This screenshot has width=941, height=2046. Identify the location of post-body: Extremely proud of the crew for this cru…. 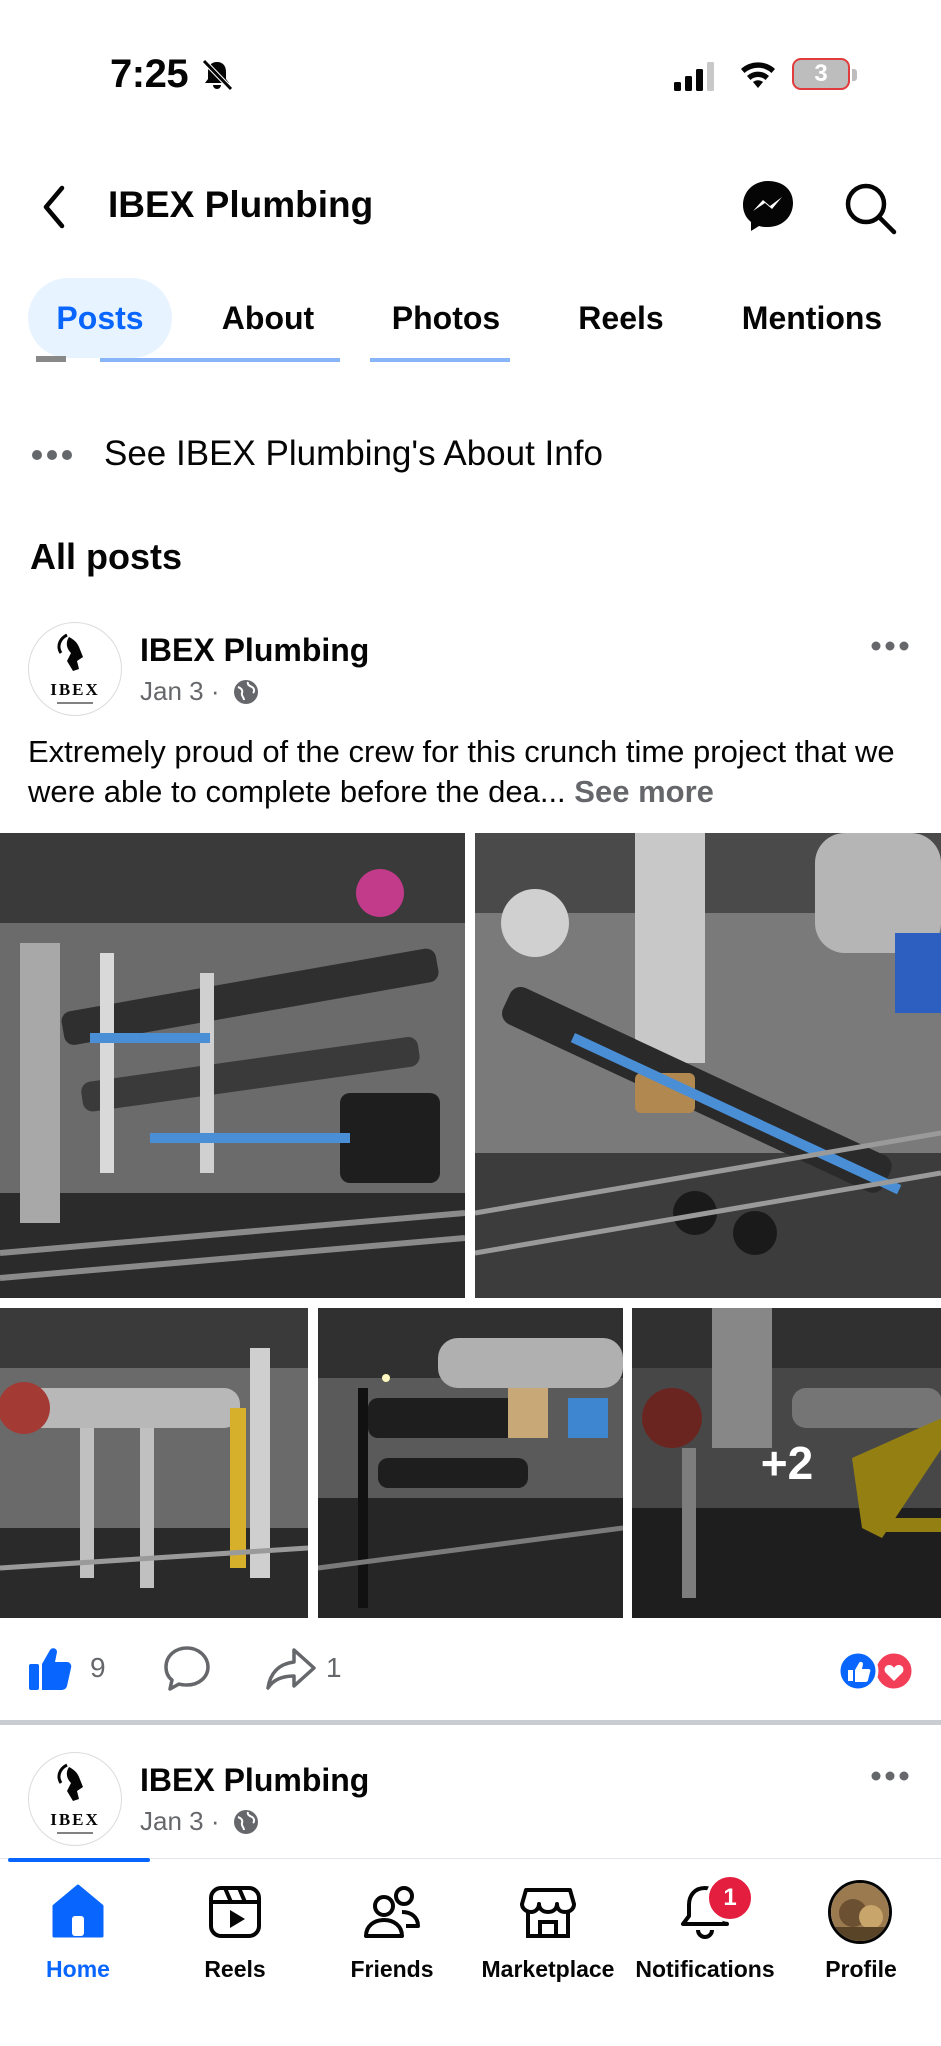
(461, 771).